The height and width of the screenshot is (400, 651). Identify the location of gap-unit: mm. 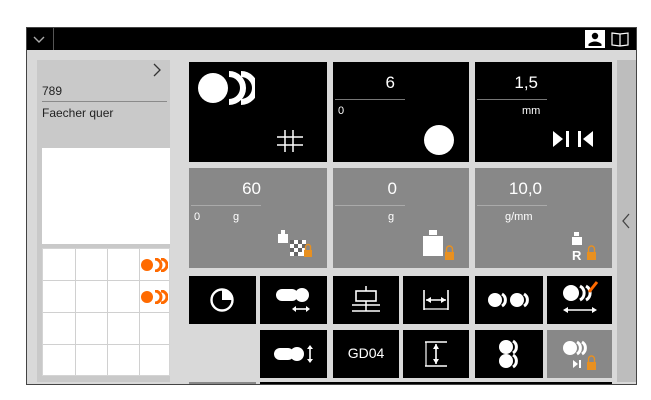
(531, 111).